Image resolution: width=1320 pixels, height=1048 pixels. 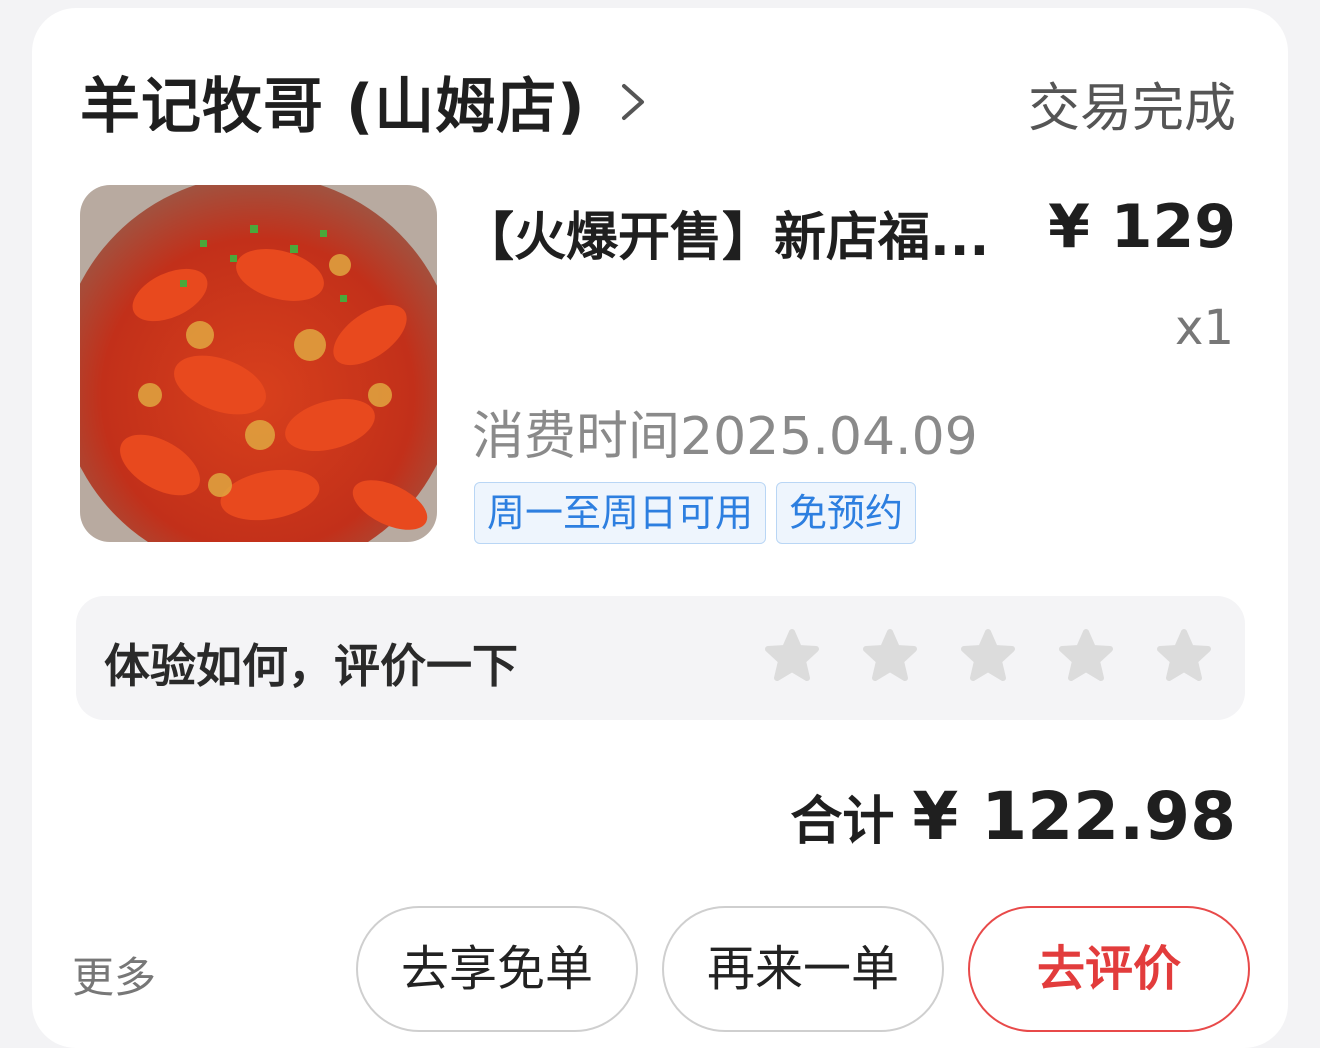 I want to click on product-tags: 周一至周日可用 免预约, so click(x=695, y=513).